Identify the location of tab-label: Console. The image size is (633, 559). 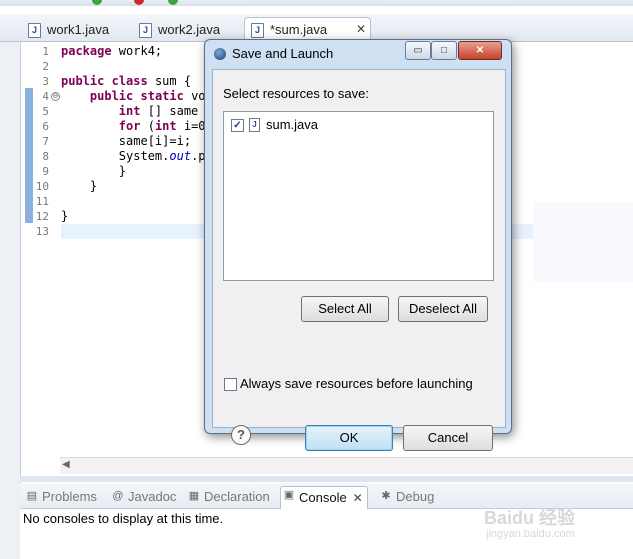
(323, 497).